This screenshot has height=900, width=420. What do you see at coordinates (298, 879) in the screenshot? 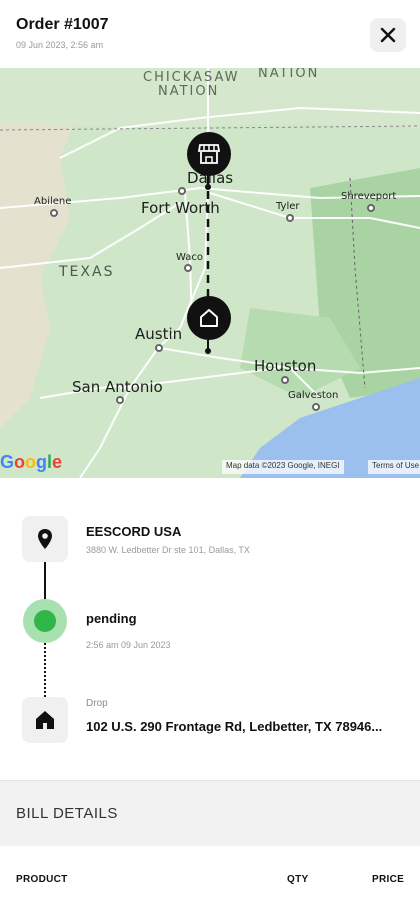
I see `column-qty: QTY` at bounding box center [298, 879].